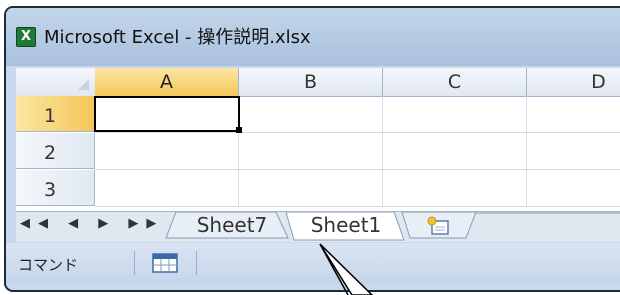 The image size is (620, 295). Describe the element at coordinates (165, 263) in the screenshot. I see `normal-view-icon` at that location.